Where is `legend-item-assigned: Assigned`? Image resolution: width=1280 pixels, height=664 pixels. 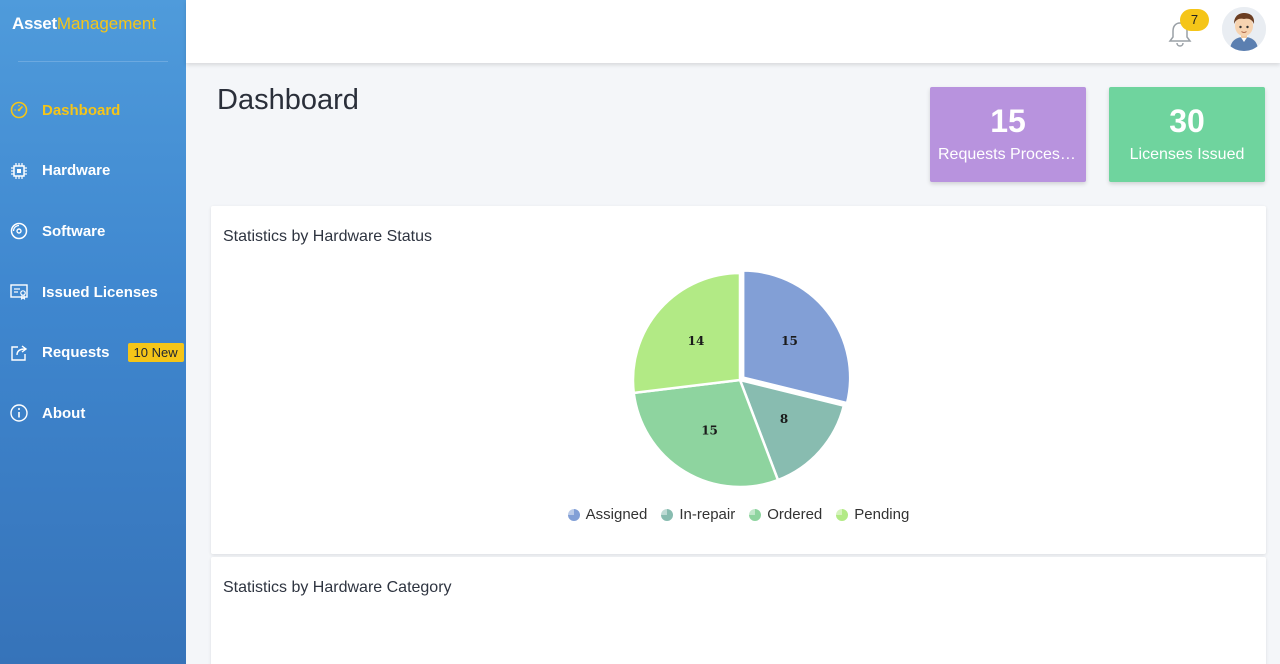 legend-item-assigned: Assigned is located at coordinates (607, 514).